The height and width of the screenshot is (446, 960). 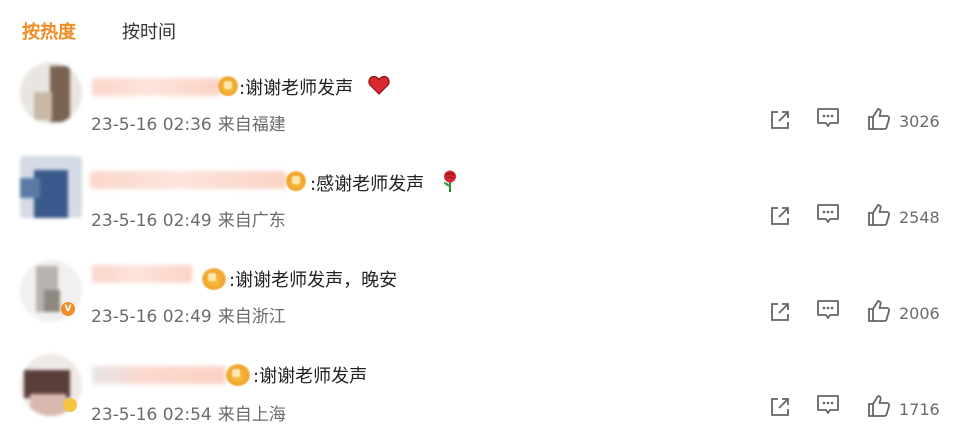 I want to click on comment-text: :感谢老师发声, so click(x=367, y=184).